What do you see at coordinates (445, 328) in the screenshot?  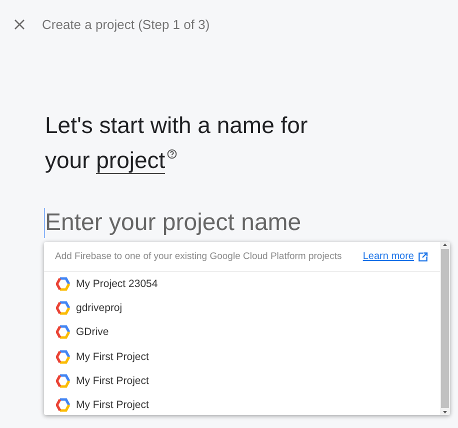 I see `scrollbar` at bounding box center [445, 328].